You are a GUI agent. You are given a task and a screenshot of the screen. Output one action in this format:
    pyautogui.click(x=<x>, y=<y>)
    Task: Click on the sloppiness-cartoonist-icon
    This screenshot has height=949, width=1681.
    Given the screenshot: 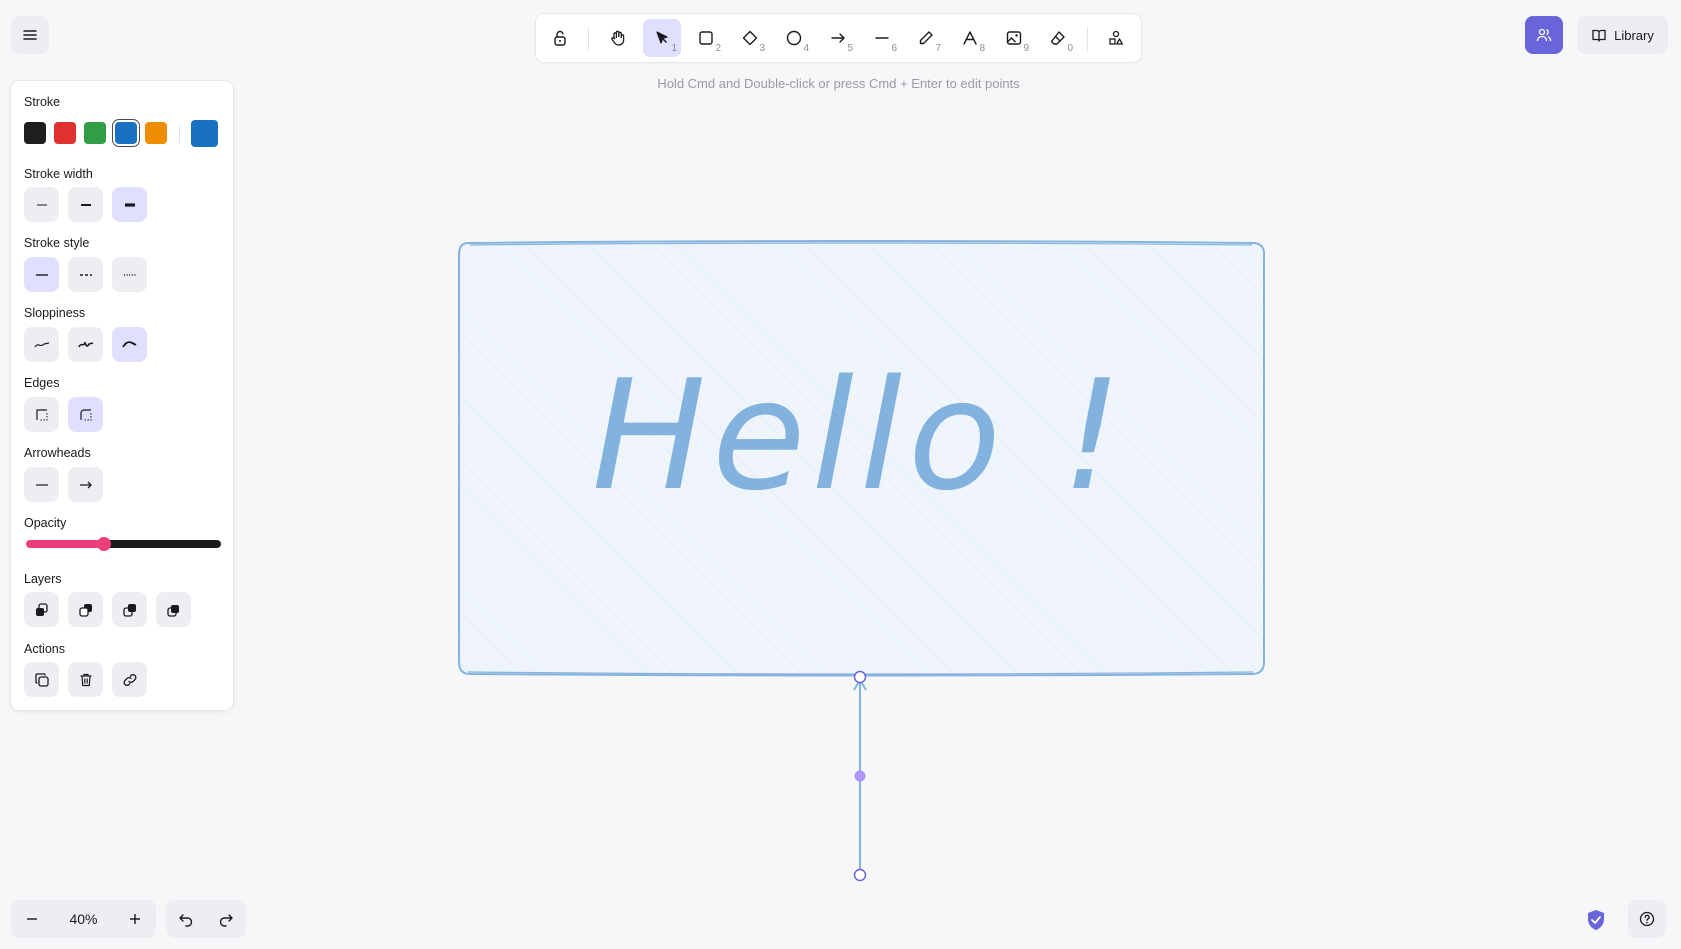 What is the action you would take?
    pyautogui.click(x=130, y=345)
    